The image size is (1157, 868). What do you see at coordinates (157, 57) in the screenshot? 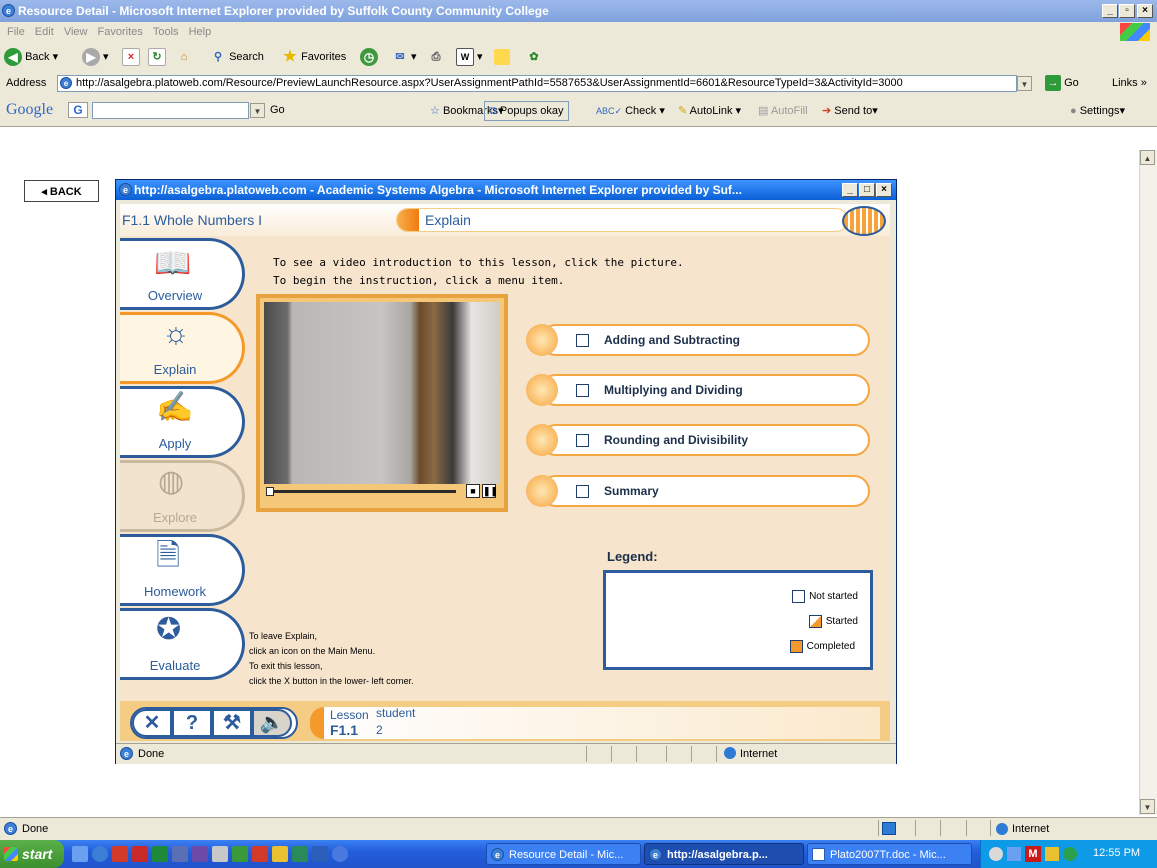
I see `refresh-button: ↻` at bounding box center [157, 57].